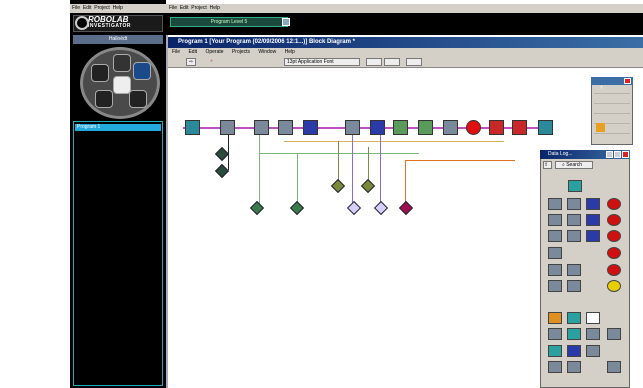 The width and height of the screenshot is (643, 388). What do you see at coordinates (617, 154) in the screenshot?
I see `maximize-icon` at bounding box center [617, 154].